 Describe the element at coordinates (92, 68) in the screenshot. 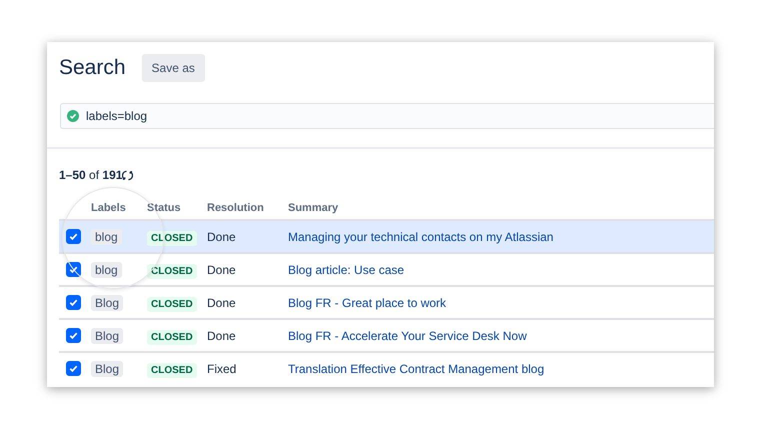

I see `page-title: Search` at that location.